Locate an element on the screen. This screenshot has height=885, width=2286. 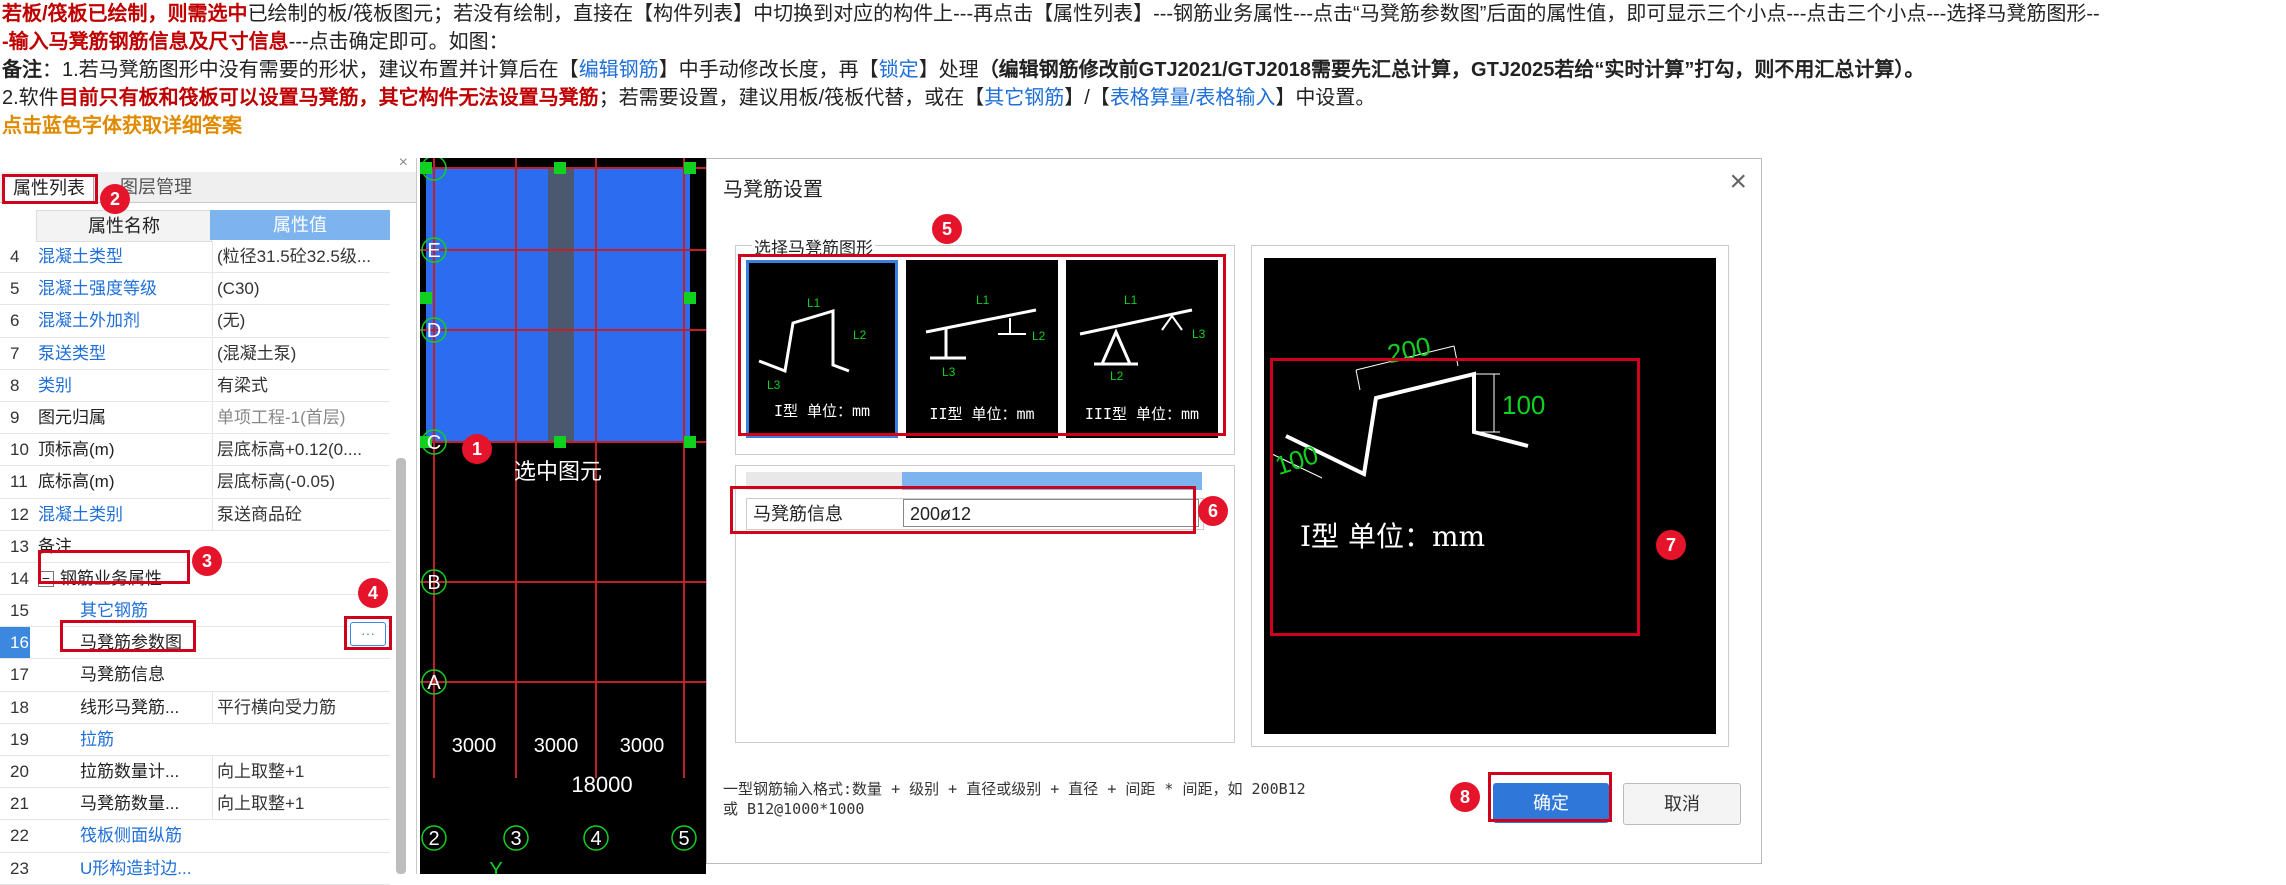
property-row: 19 拉筋 is located at coordinates (195, 740).